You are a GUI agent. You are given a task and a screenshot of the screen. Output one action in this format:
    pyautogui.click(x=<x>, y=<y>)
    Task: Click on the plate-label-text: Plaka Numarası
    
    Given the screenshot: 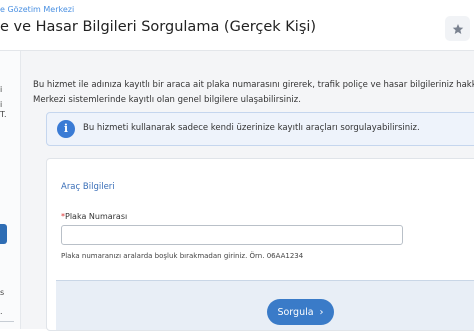 What is the action you would take?
    pyautogui.click(x=96, y=216)
    